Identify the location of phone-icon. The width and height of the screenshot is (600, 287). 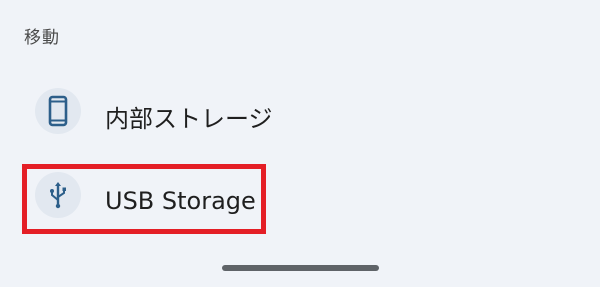
(58, 111).